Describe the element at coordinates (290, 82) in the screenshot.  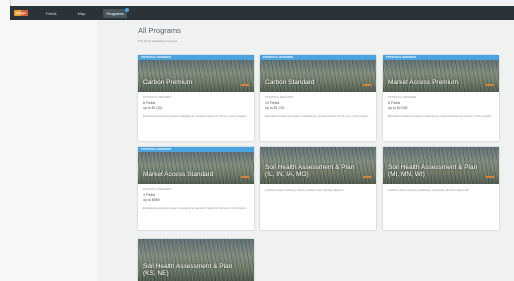
I see `card-title: Carbon Standard` at that location.